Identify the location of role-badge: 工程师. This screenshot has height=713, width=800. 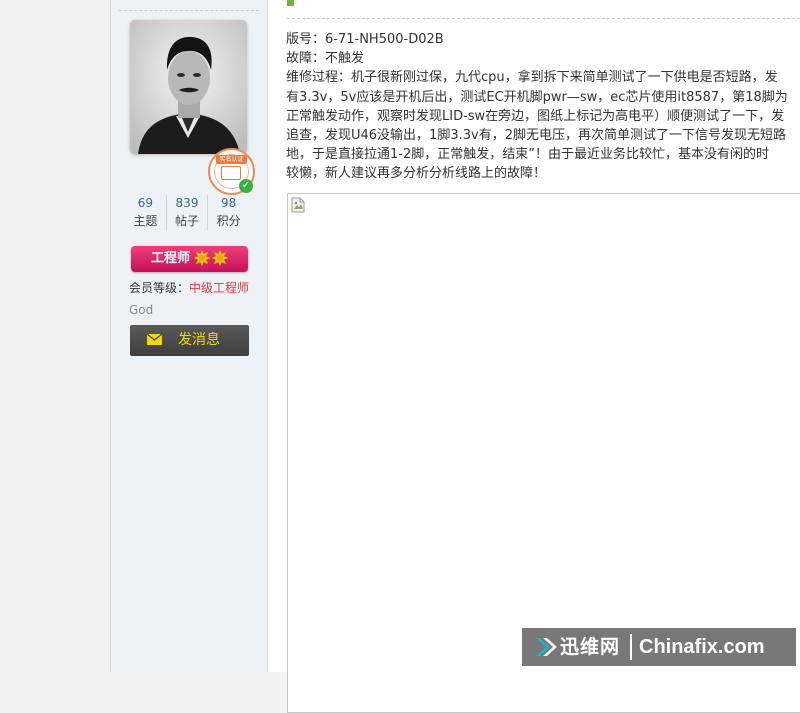
(189, 259).